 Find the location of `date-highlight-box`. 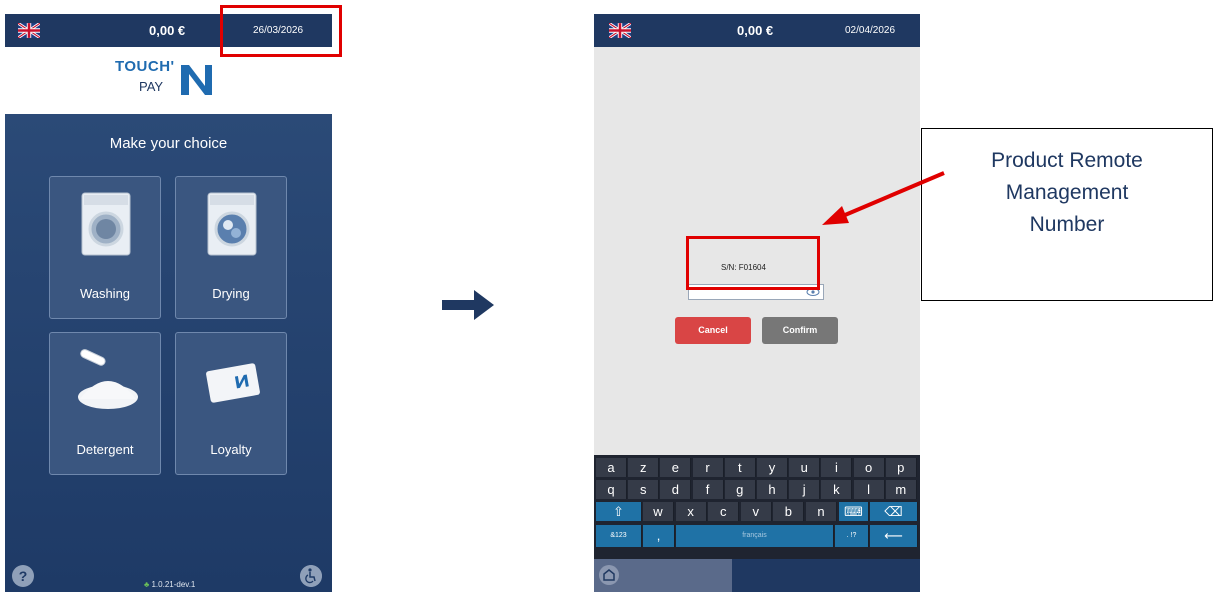

date-highlight-box is located at coordinates (281, 31).